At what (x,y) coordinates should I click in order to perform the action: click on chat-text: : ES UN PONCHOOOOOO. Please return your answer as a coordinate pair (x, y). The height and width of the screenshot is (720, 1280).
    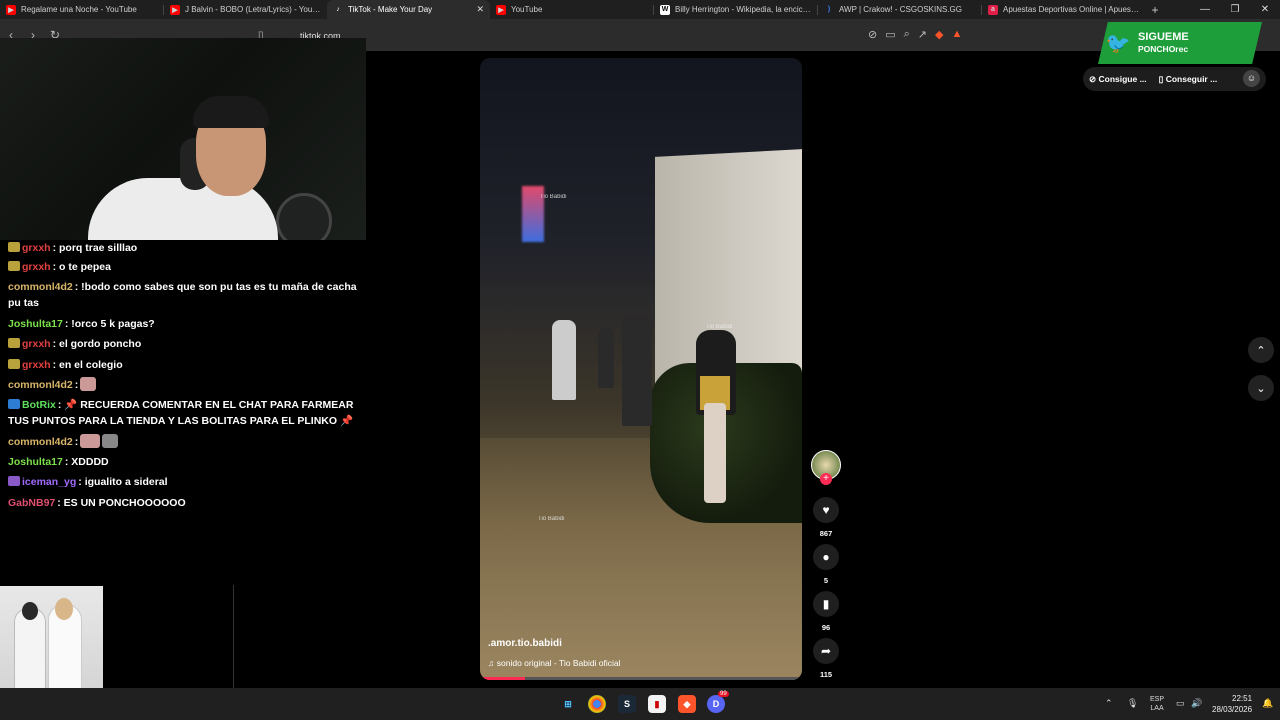
    Looking at the image, I should click on (121, 503).